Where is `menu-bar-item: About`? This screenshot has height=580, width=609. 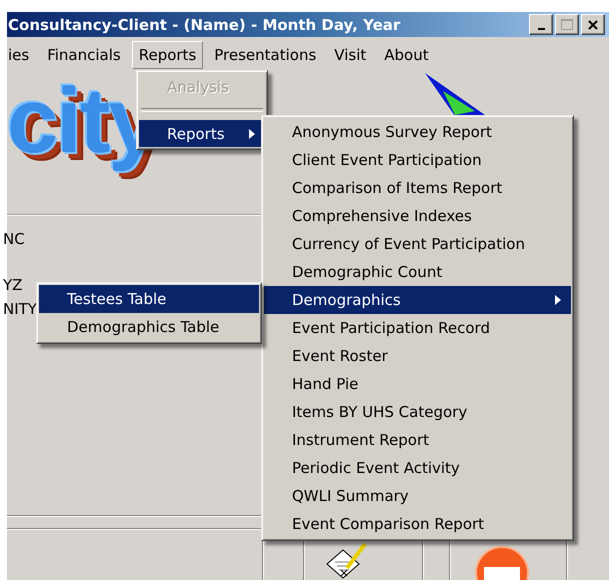
menu-bar-item: About is located at coordinates (406, 55).